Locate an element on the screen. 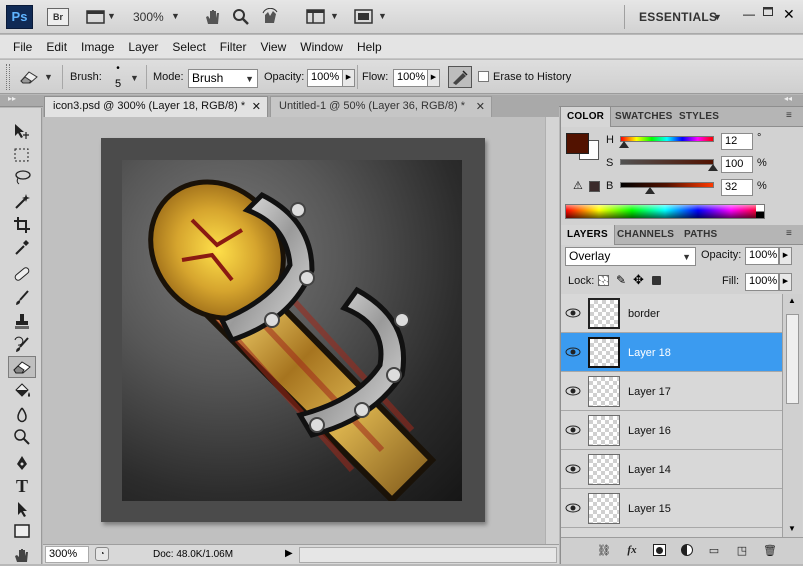  blend-mode-select: Overlay ▼ is located at coordinates (630, 256).